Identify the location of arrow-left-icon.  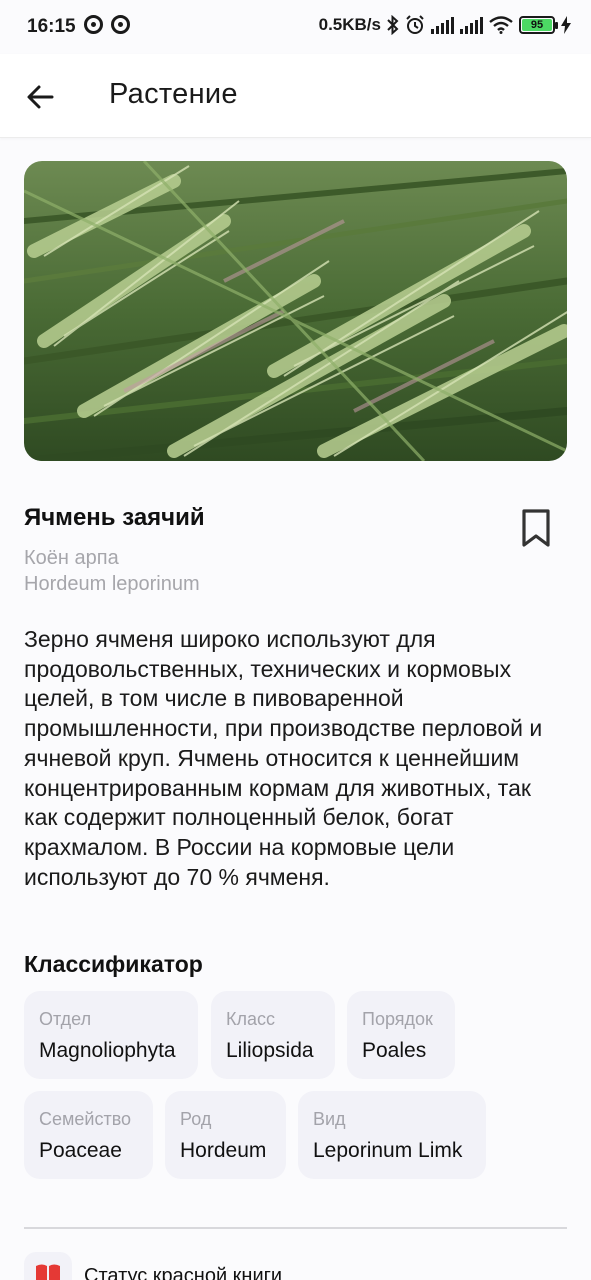
(40, 97).